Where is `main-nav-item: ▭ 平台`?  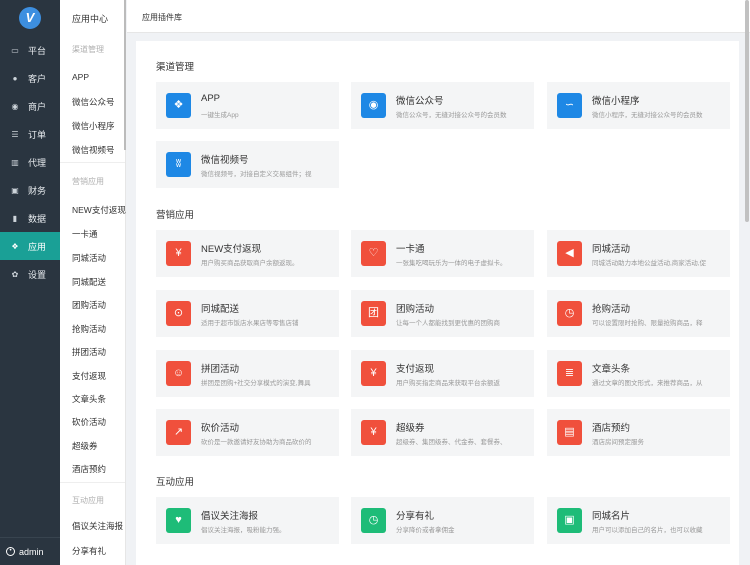 main-nav-item: ▭ 平台 is located at coordinates (30, 50).